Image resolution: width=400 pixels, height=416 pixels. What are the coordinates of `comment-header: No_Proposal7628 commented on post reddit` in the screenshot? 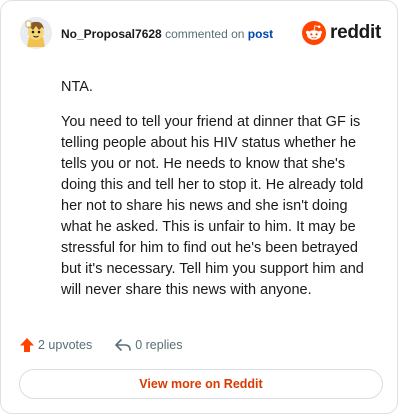 It's located at (200, 35).